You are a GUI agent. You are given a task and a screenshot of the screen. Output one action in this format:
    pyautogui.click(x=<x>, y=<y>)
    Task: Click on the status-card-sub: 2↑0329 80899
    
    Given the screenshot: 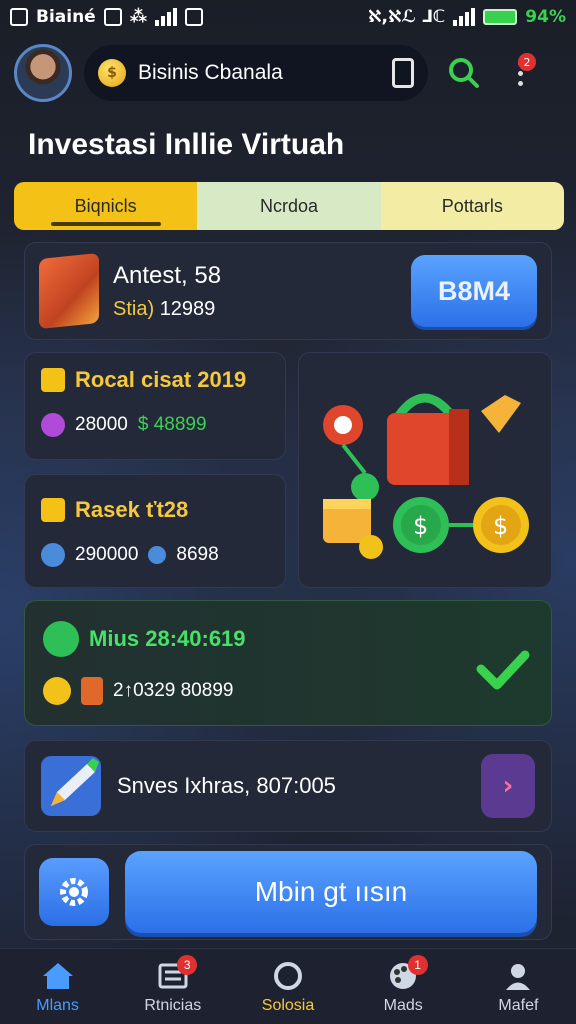 What is the action you would take?
    pyautogui.click(x=173, y=690)
    